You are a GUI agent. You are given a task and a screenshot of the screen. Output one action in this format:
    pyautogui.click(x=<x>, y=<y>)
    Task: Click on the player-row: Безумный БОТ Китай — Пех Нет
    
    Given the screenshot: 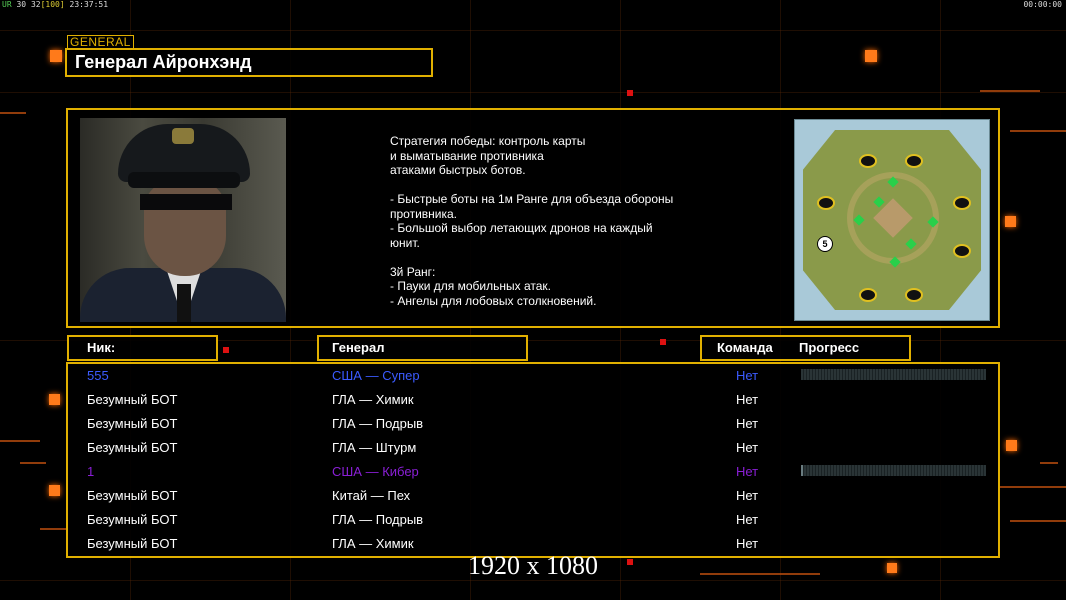 What is the action you would take?
    pyautogui.click(x=533, y=496)
    